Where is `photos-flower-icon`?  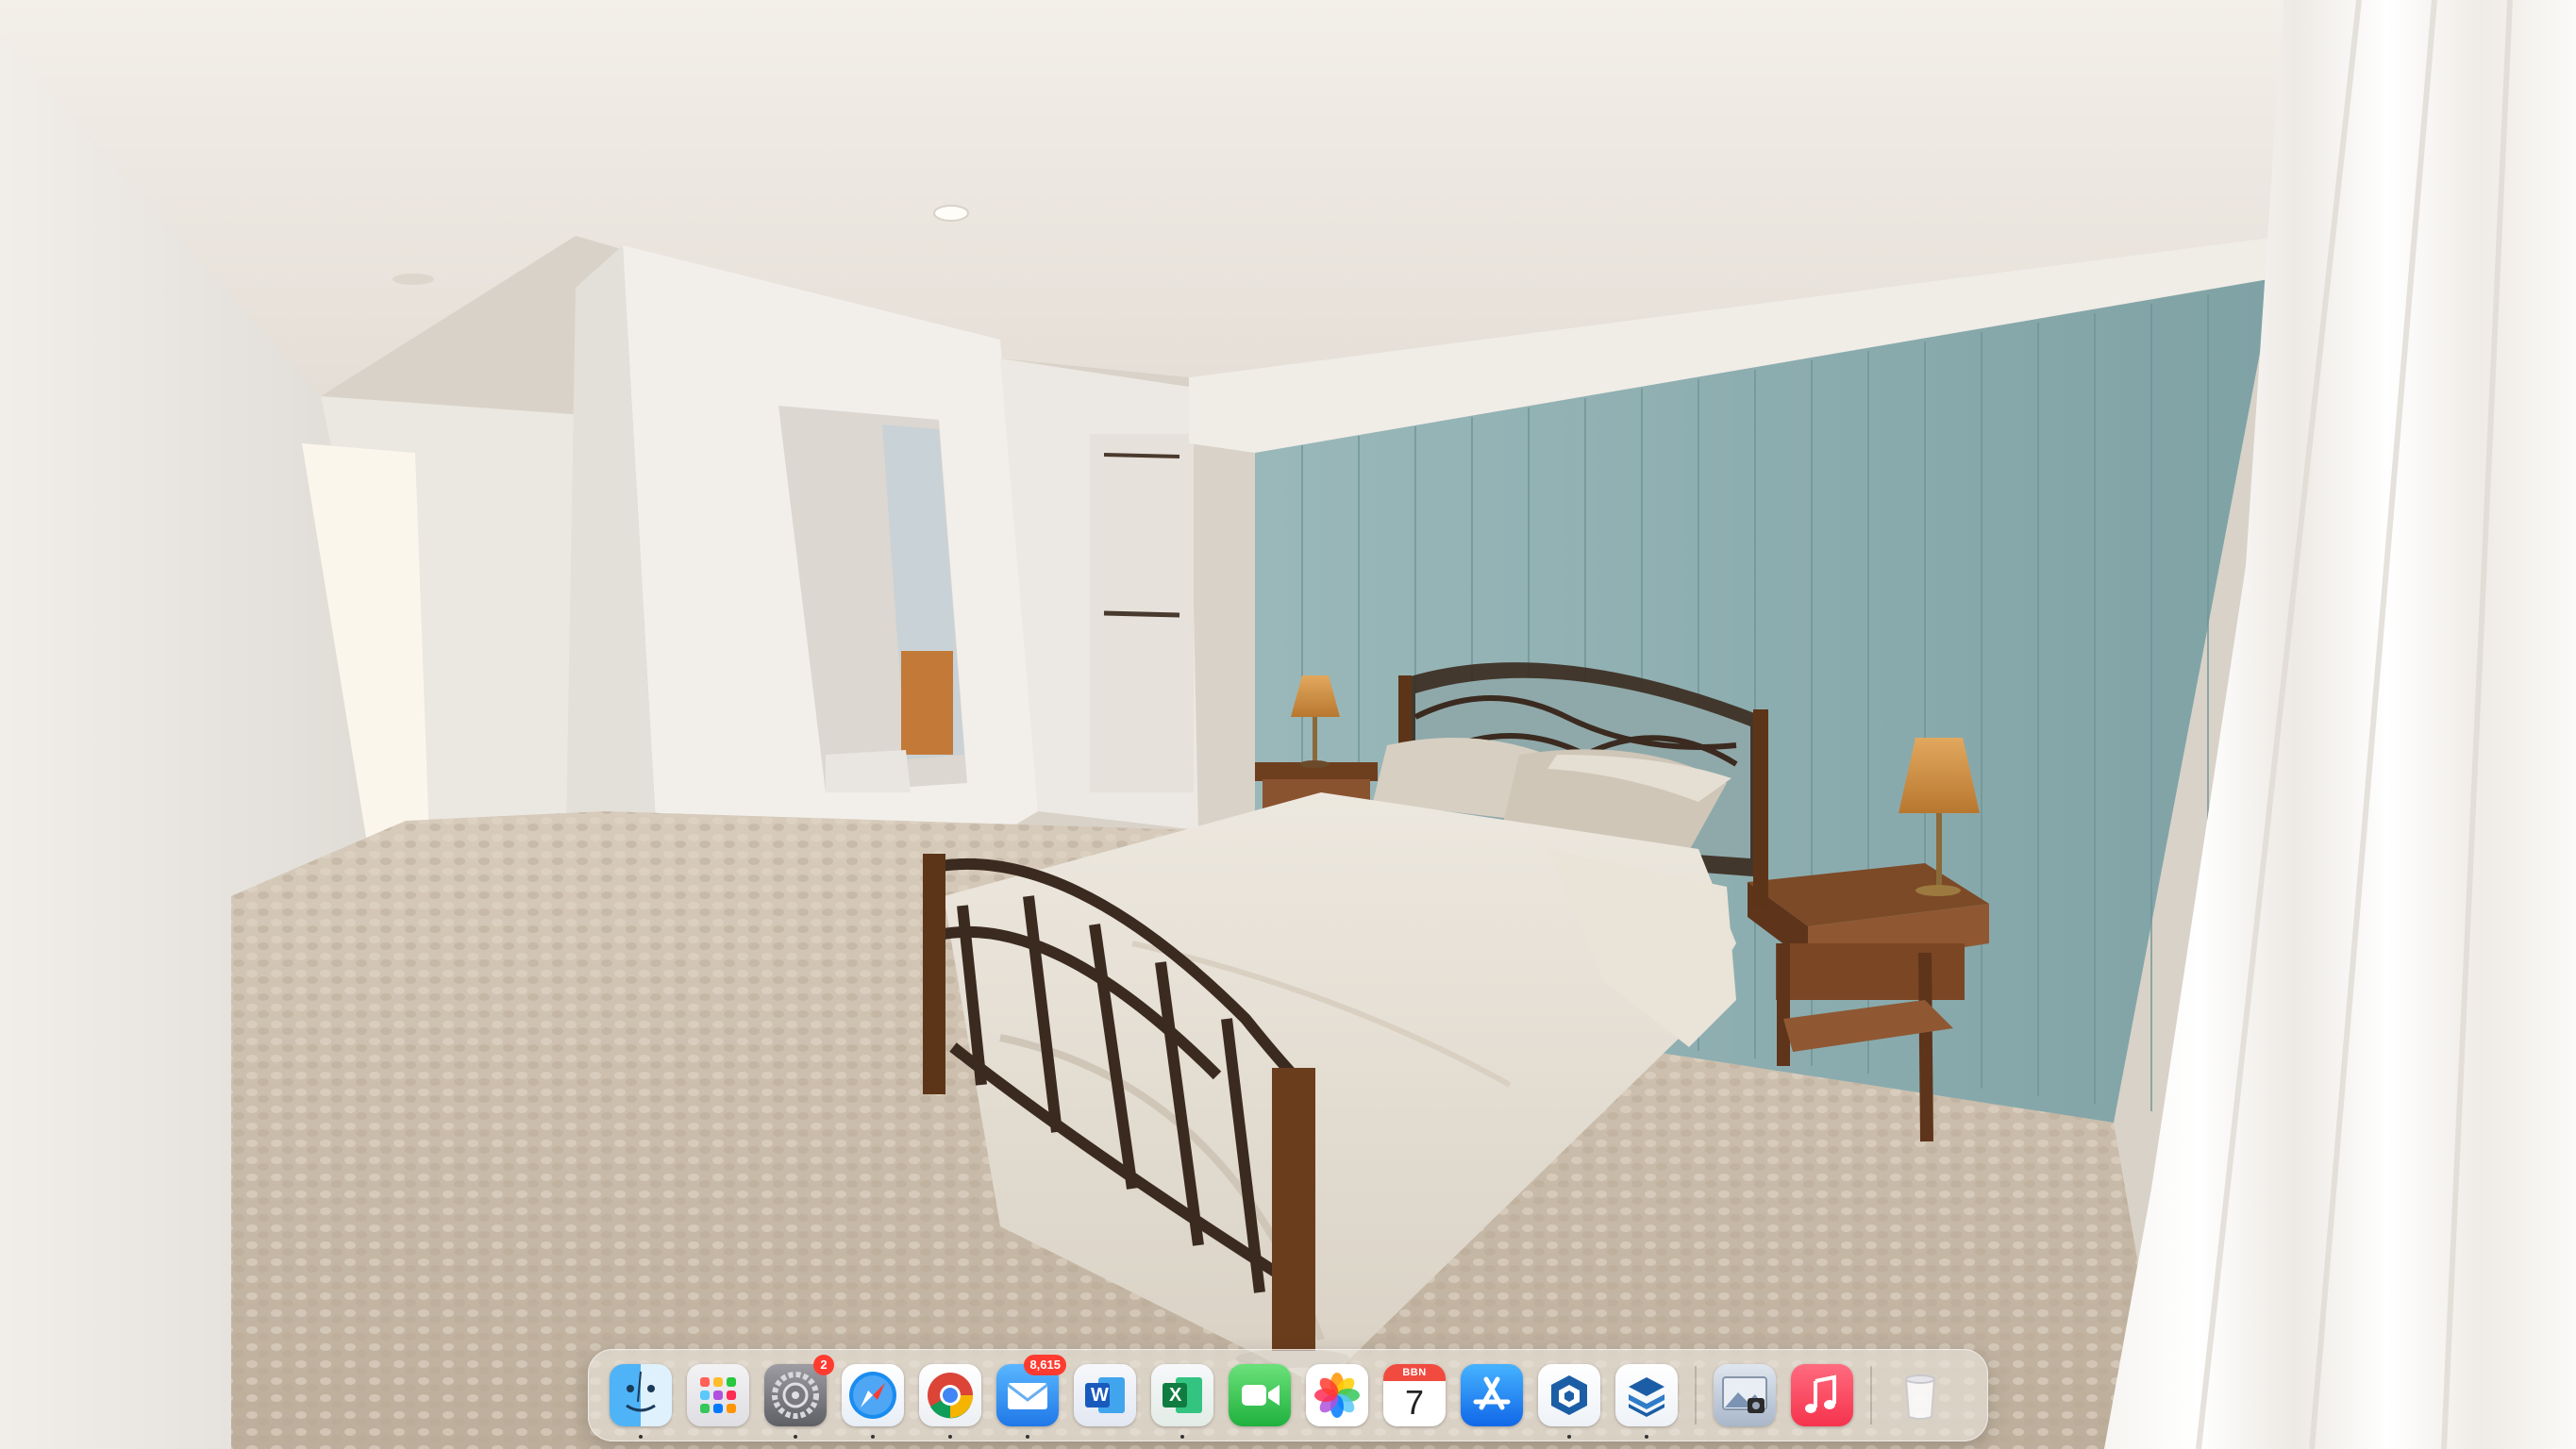
photos-flower-icon is located at coordinates (1337, 1395).